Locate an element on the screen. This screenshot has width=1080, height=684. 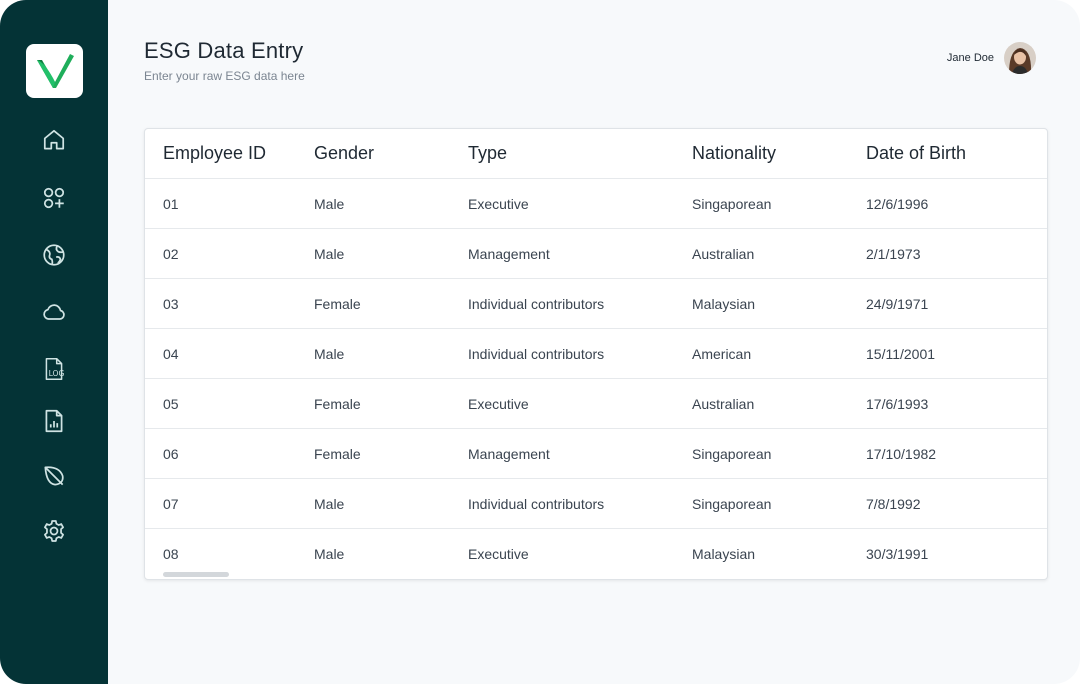
cell-date-of-birth: 30/3/1991 is located at coordinates (956, 554).